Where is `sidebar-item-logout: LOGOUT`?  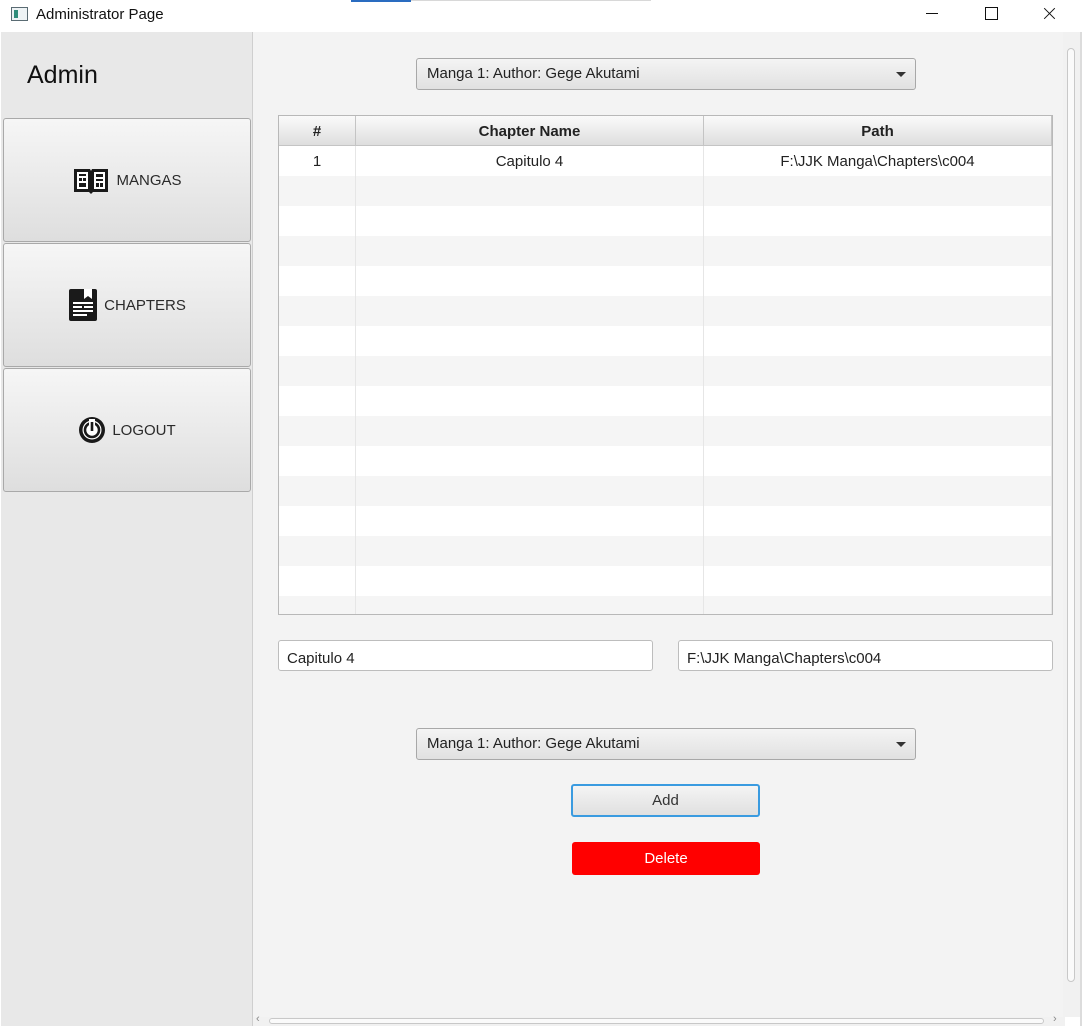 sidebar-item-logout: LOGOUT is located at coordinates (127, 430).